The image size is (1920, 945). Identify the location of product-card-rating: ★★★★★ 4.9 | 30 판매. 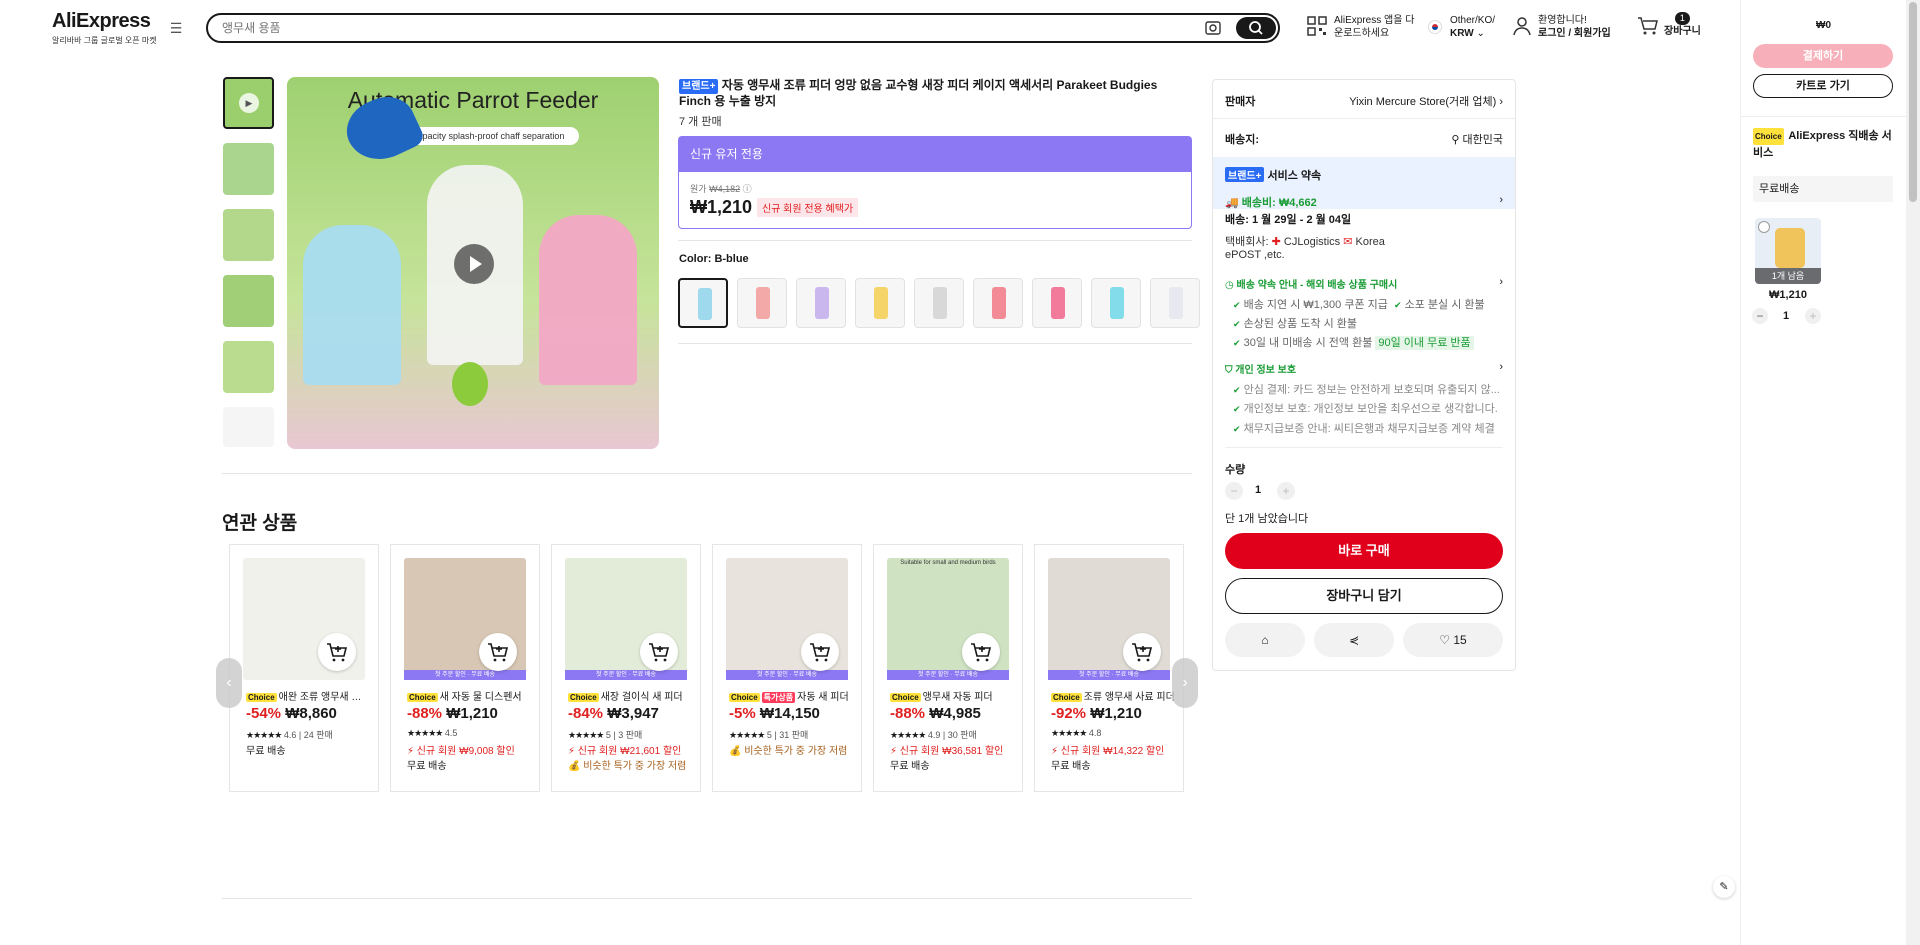
(933, 735).